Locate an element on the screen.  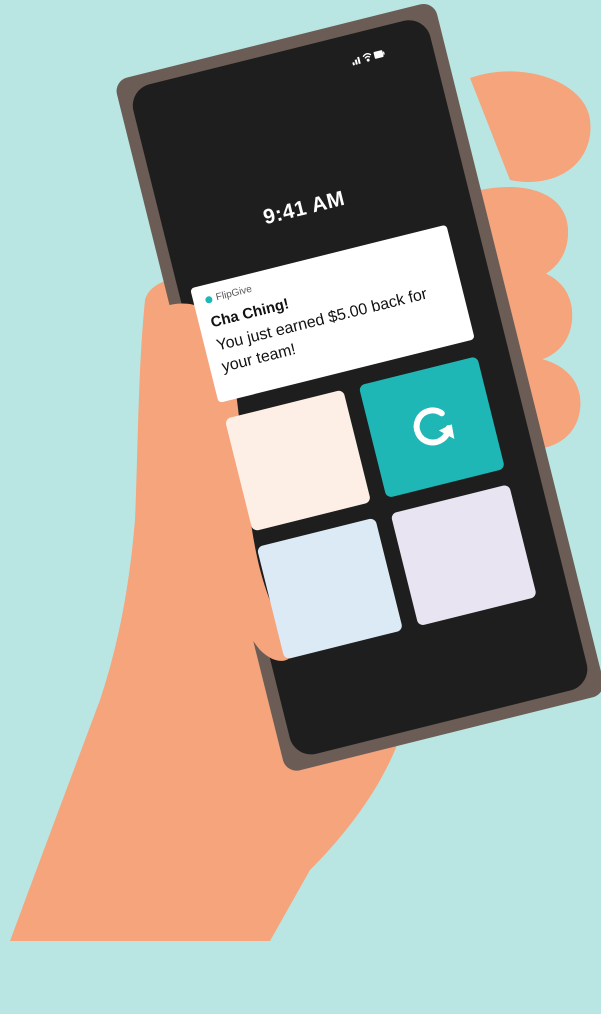
refresh-icon is located at coordinates (434, 426).